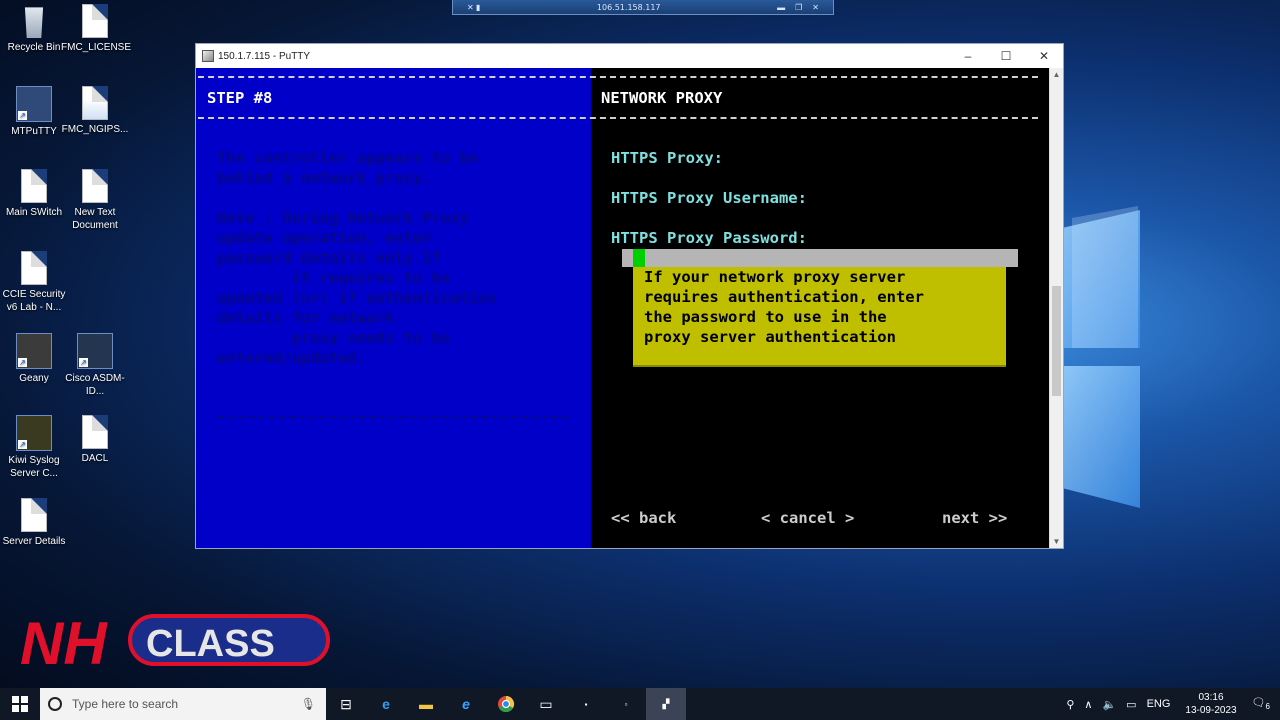 The image size is (1280, 720). I want to click on taskbar-app-icon: ▪, so click(586, 704).